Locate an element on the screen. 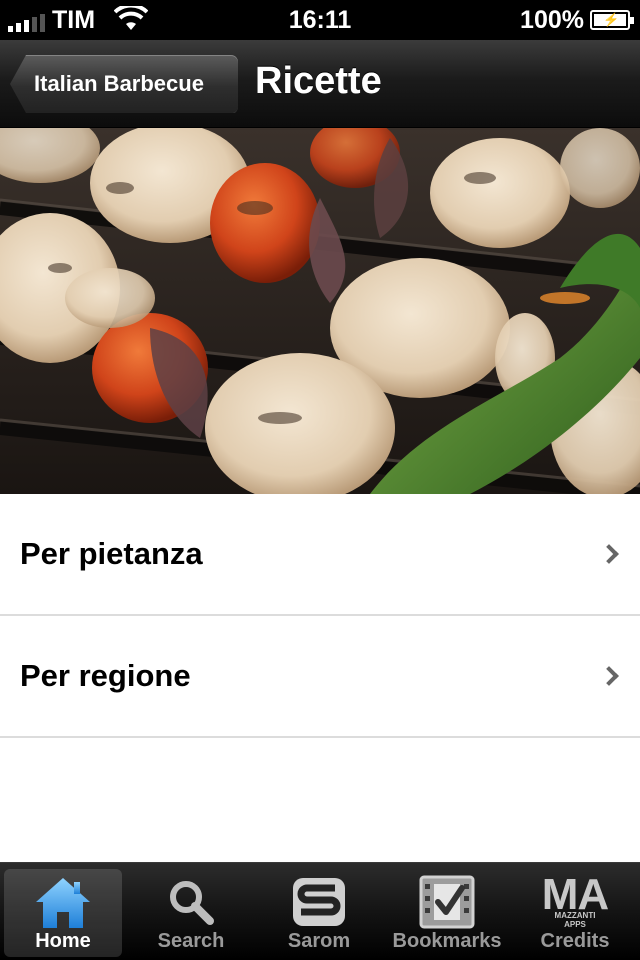 This screenshot has width=640, height=960. battery-icon: ⚡ is located at coordinates (612, 20).